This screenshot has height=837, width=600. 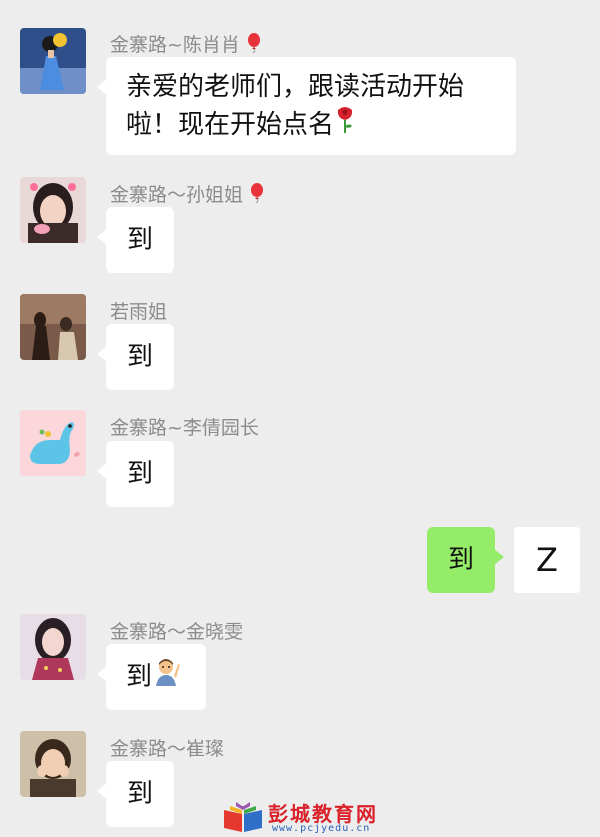 What do you see at coordinates (187, 194) in the screenshot?
I see `sender-name: 金寨路～孙姐姐` at bounding box center [187, 194].